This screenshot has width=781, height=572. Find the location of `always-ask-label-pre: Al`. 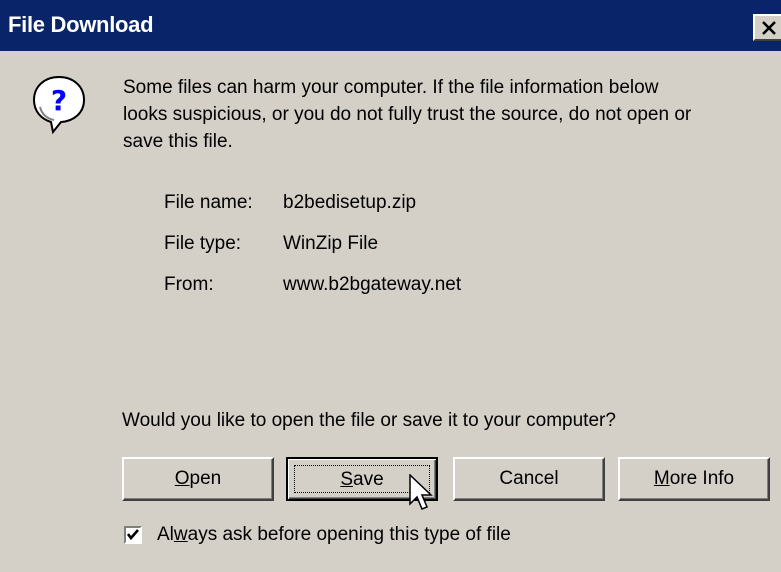

always-ask-label-pre: Al is located at coordinates (165, 534).